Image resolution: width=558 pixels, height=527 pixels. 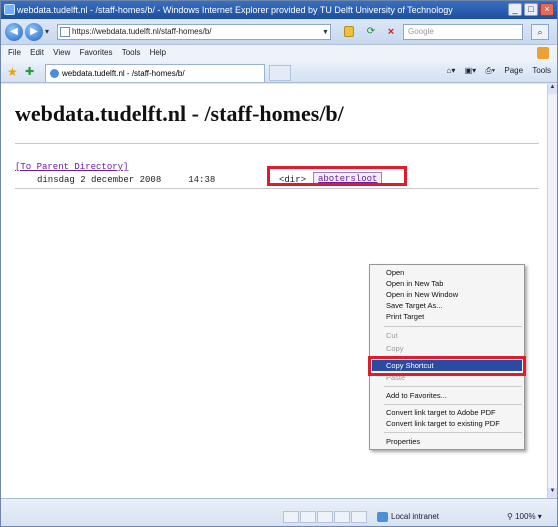 What do you see at coordinates (511, 516) in the screenshot?
I see `zoom-icon: ⚲` at bounding box center [511, 516].